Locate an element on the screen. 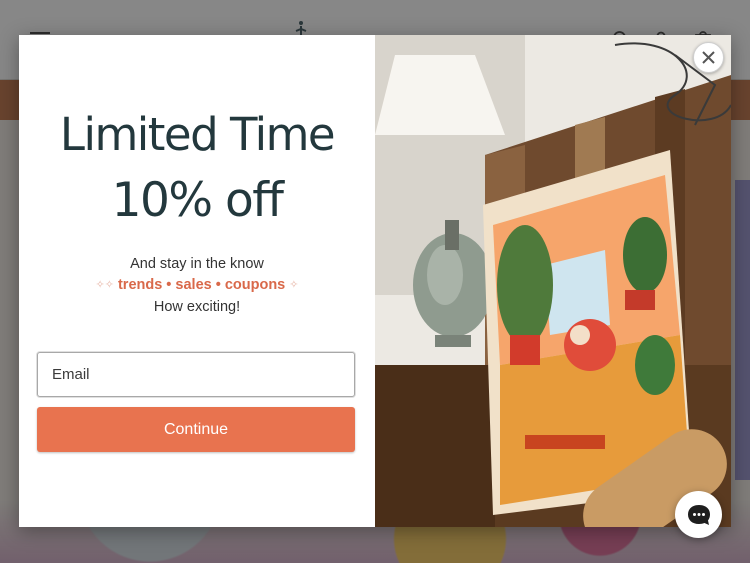  chat-launcher-button is located at coordinates (698, 514).